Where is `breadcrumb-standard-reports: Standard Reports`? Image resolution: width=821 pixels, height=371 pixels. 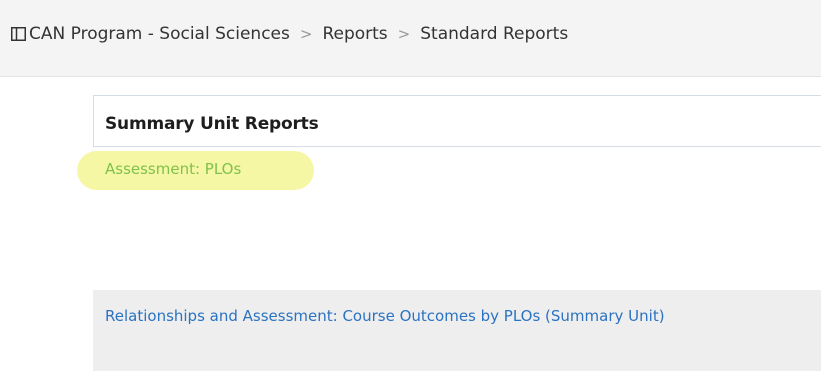 breadcrumb-standard-reports: Standard Reports is located at coordinates (494, 34).